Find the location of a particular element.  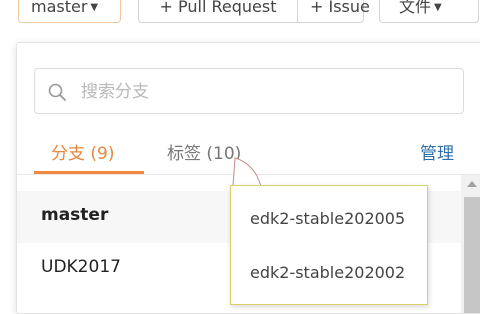

new-pull-request-button: + Pull Request is located at coordinates (218, 11).